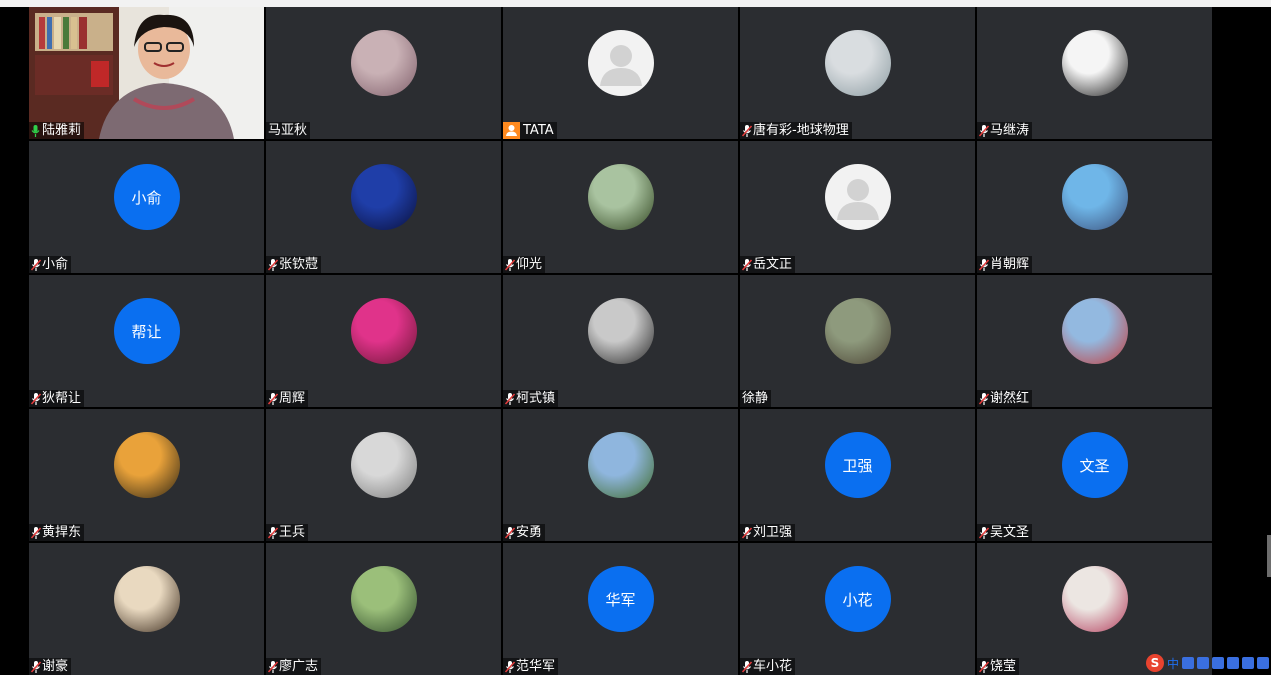  Describe the element at coordinates (531, 398) in the screenshot. I see `participant-name-tag: 柯式镇` at that location.